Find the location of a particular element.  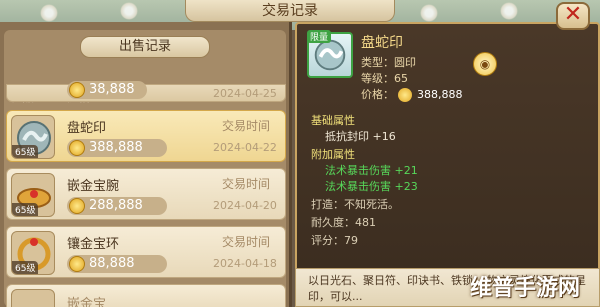

detail-price: 价格： 388,888 is located at coordinates (412, 94).